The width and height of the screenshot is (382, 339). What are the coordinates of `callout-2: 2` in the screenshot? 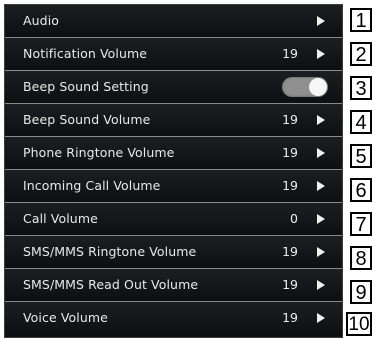 It's located at (361, 54).